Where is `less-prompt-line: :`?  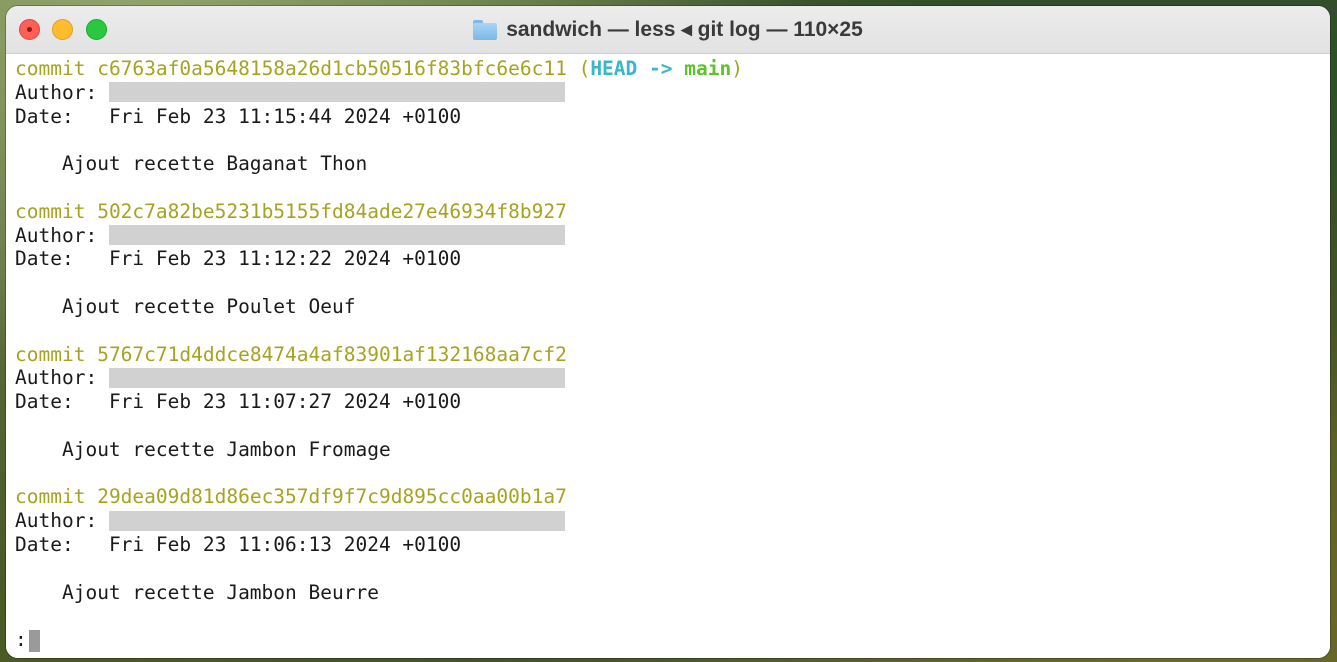
less-prompt-line: : is located at coordinates (672, 640).